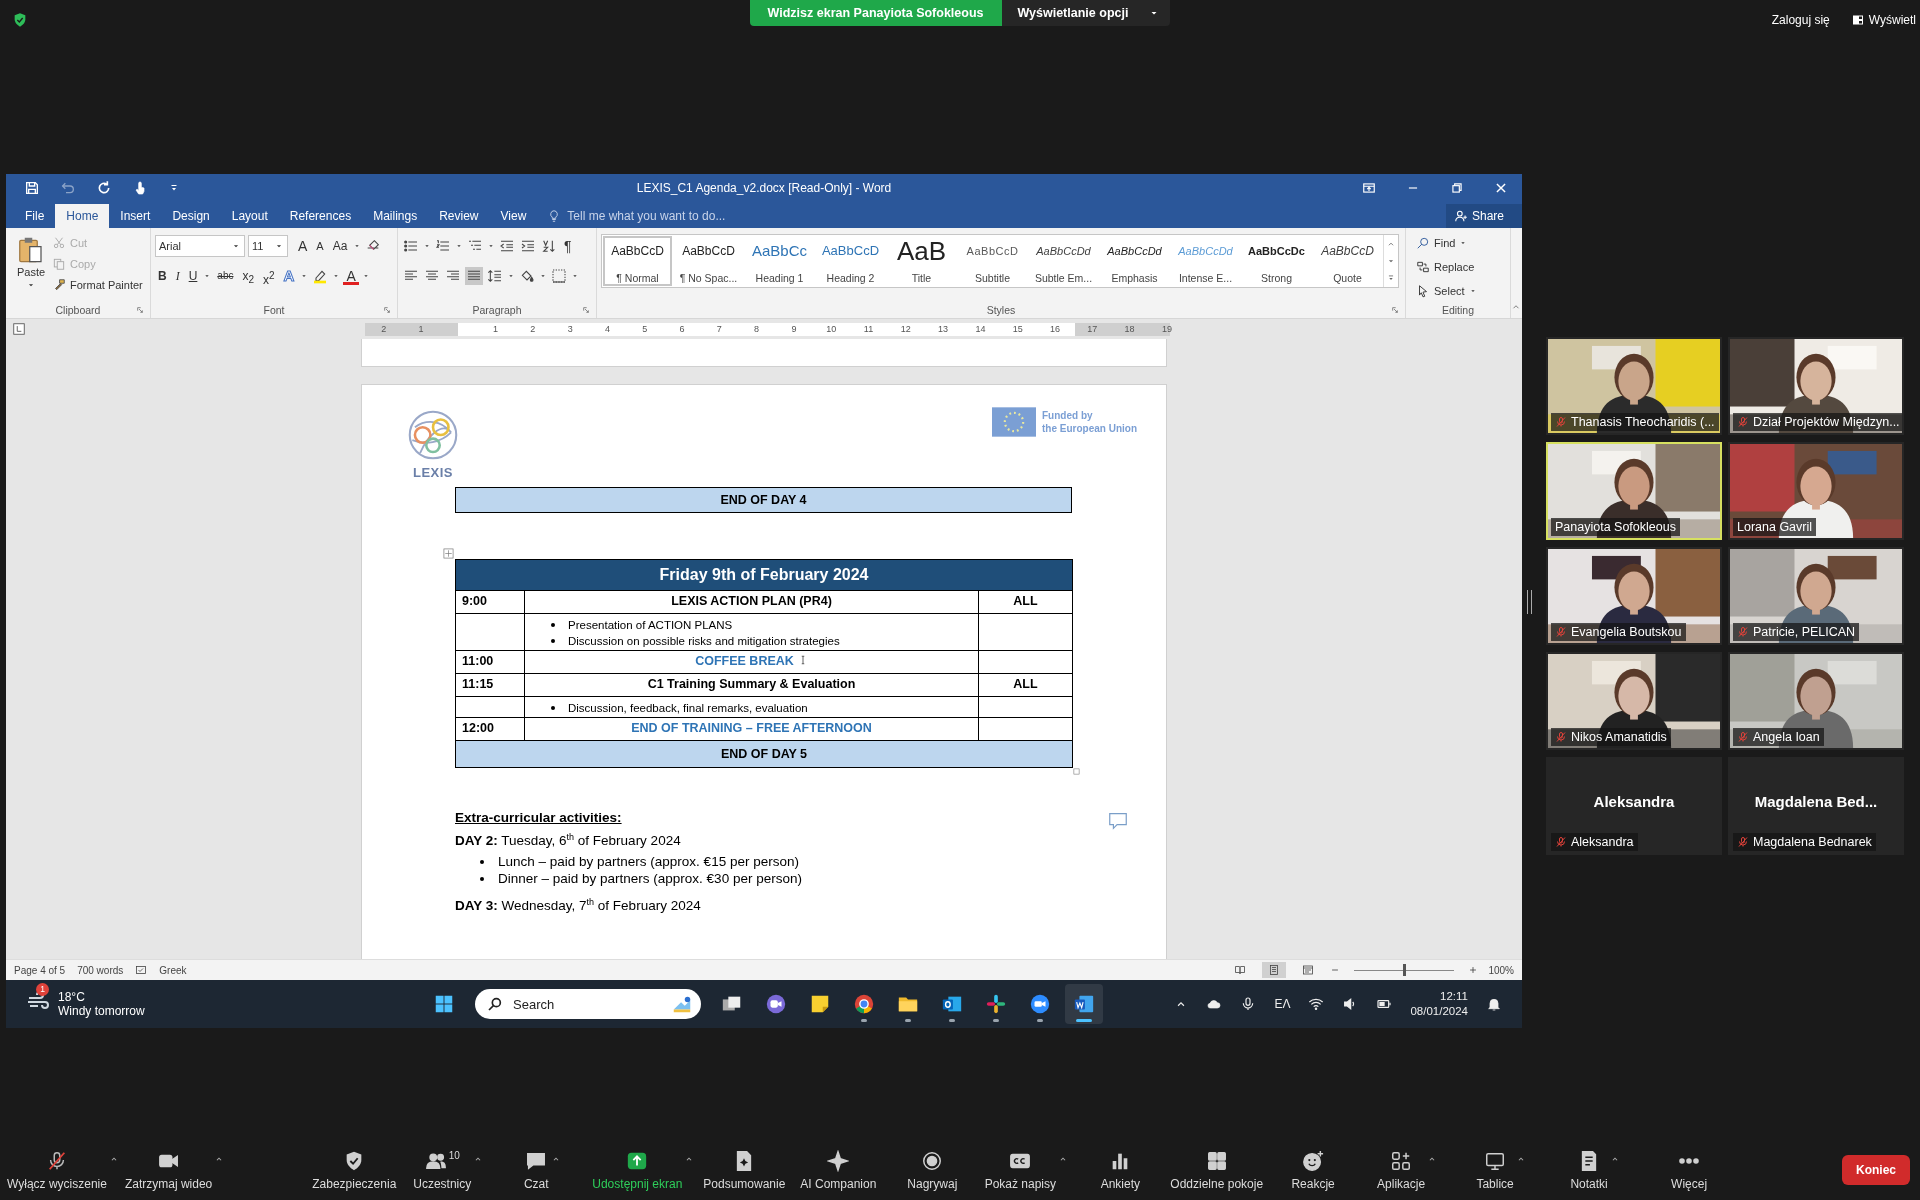 This screenshot has width=1920, height=1200. Describe the element at coordinates (1876, 1170) in the screenshot. I see `end-meeting-button: Koniec` at that location.